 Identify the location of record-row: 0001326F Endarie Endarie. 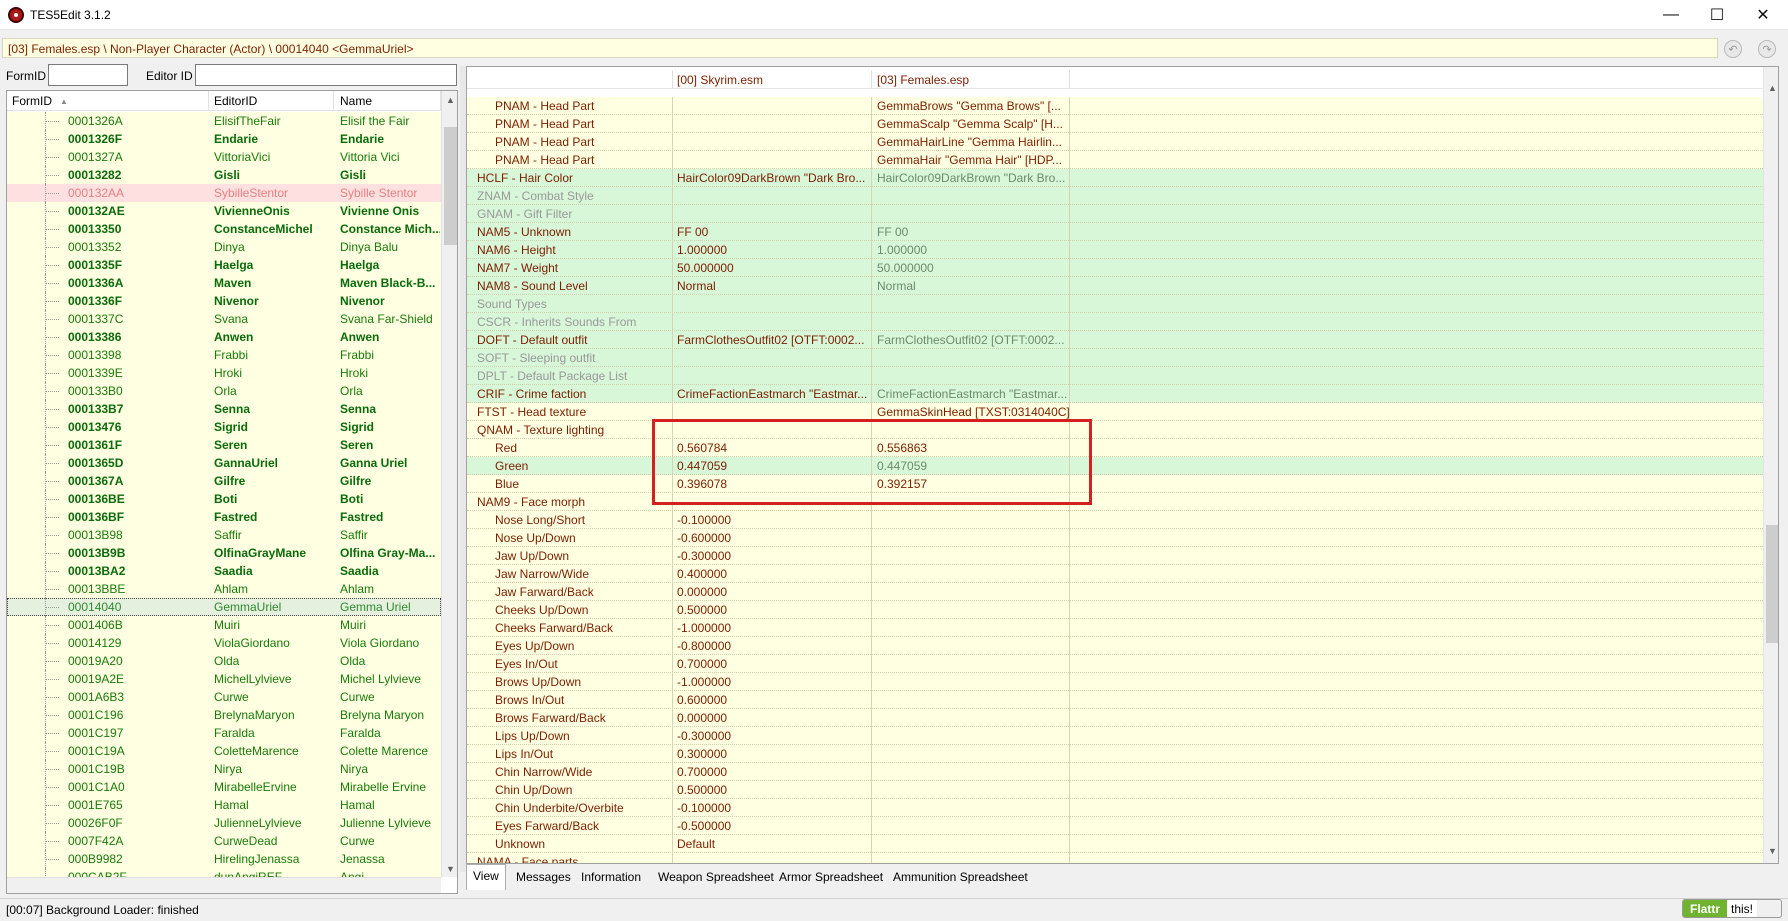
(224, 139).